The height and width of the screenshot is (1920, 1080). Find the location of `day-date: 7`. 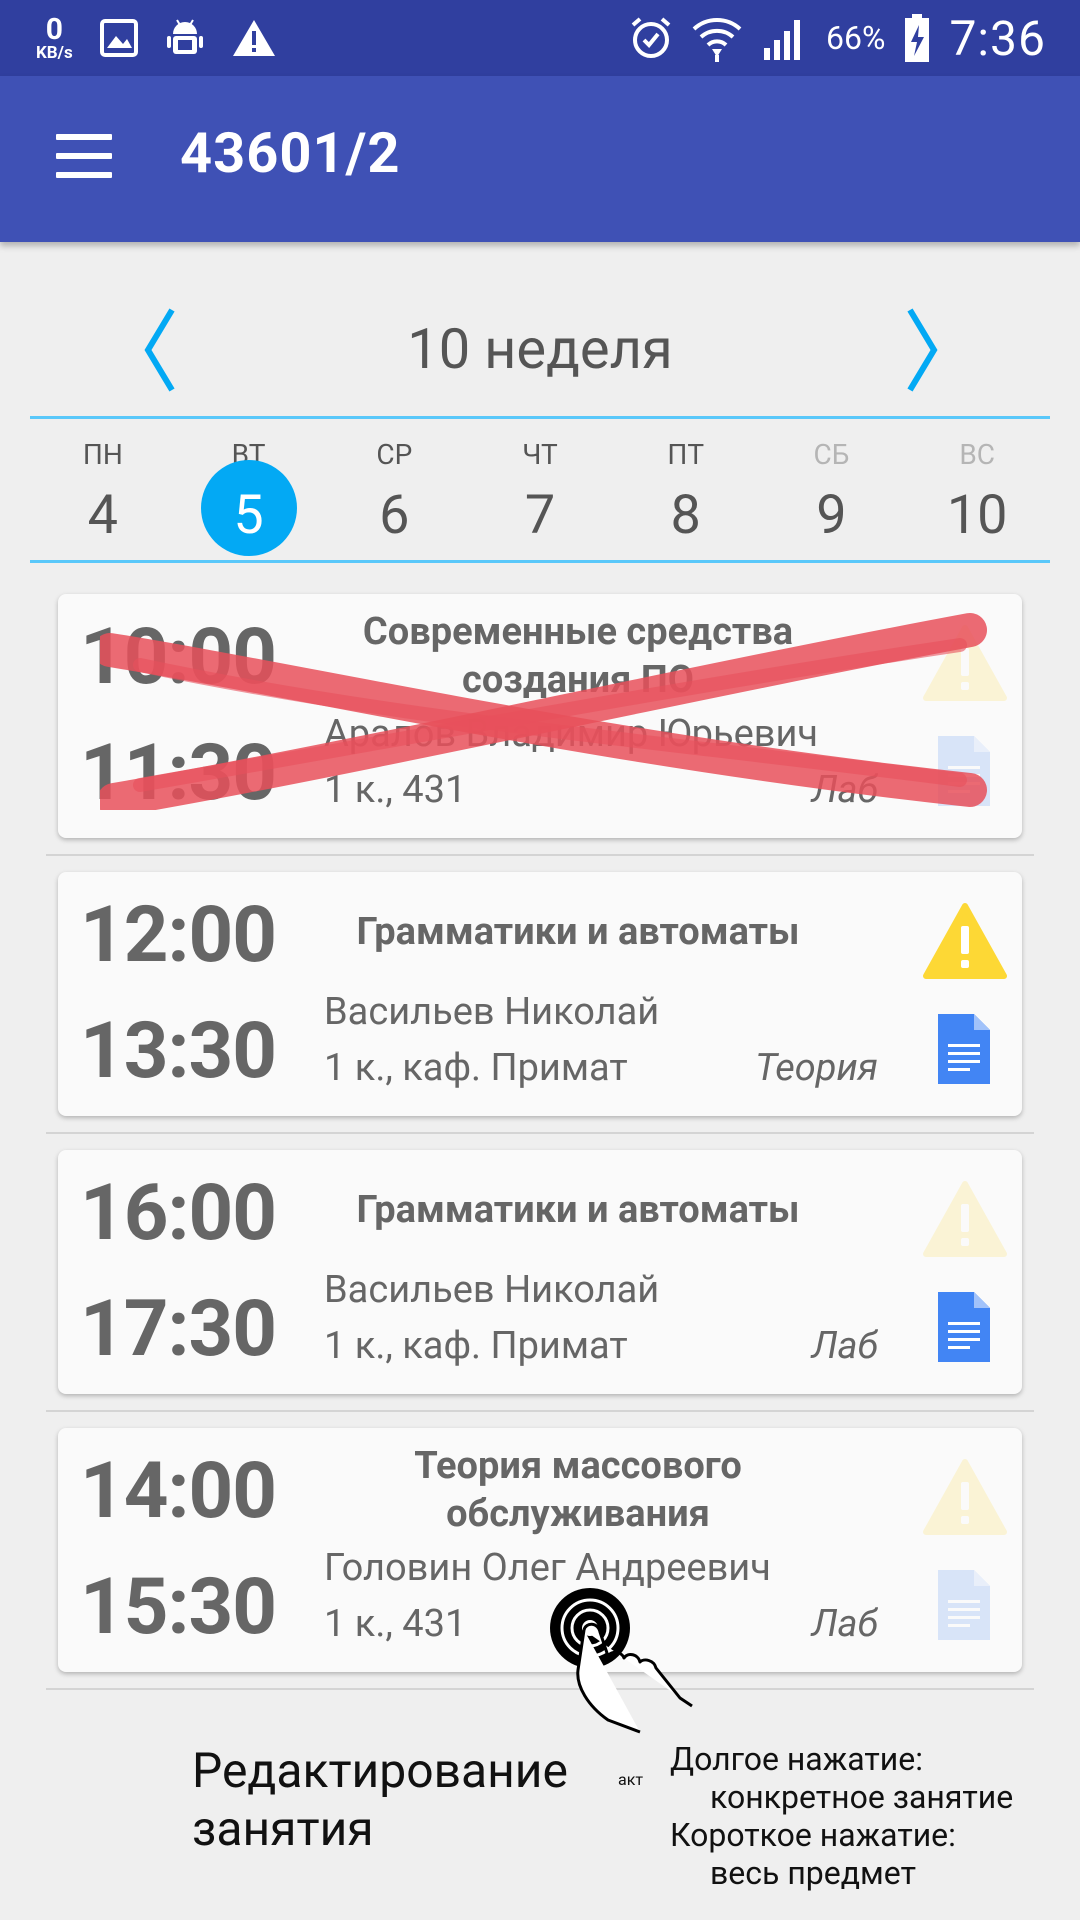

day-date: 7 is located at coordinates (540, 515).